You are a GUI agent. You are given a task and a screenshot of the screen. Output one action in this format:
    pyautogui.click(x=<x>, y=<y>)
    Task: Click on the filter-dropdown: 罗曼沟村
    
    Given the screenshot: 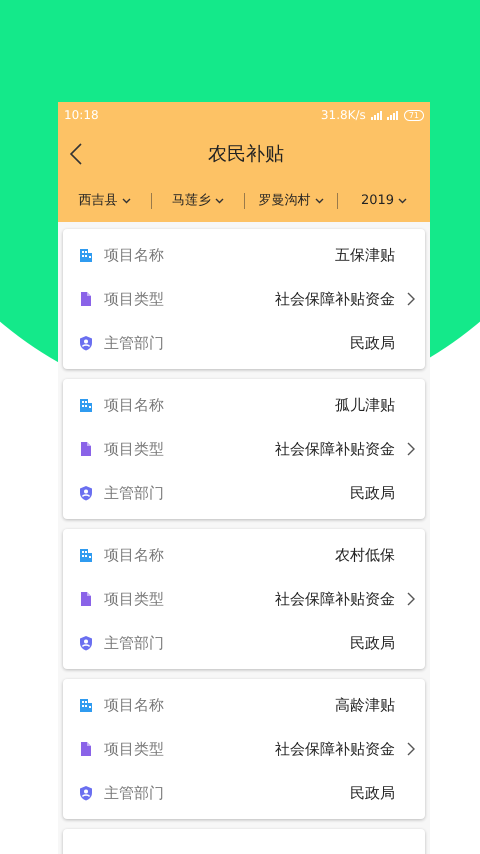 What is the action you would take?
    pyautogui.click(x=291, y=201)
    